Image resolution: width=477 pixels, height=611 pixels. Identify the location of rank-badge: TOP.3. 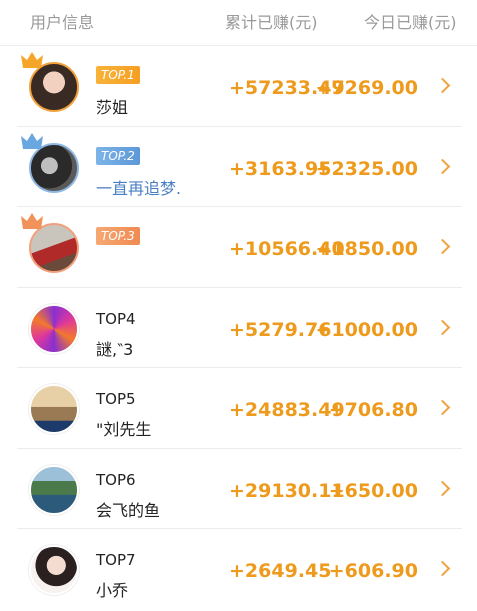
(118, 236).